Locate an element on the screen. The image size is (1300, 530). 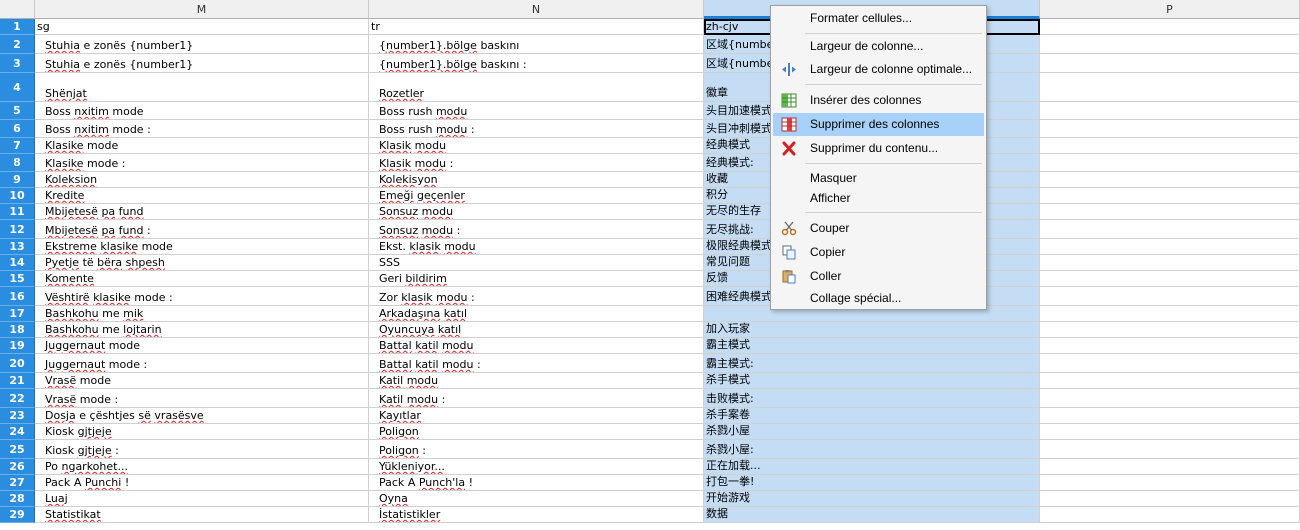
row-header: 24 is located at coordinates (17, 432).